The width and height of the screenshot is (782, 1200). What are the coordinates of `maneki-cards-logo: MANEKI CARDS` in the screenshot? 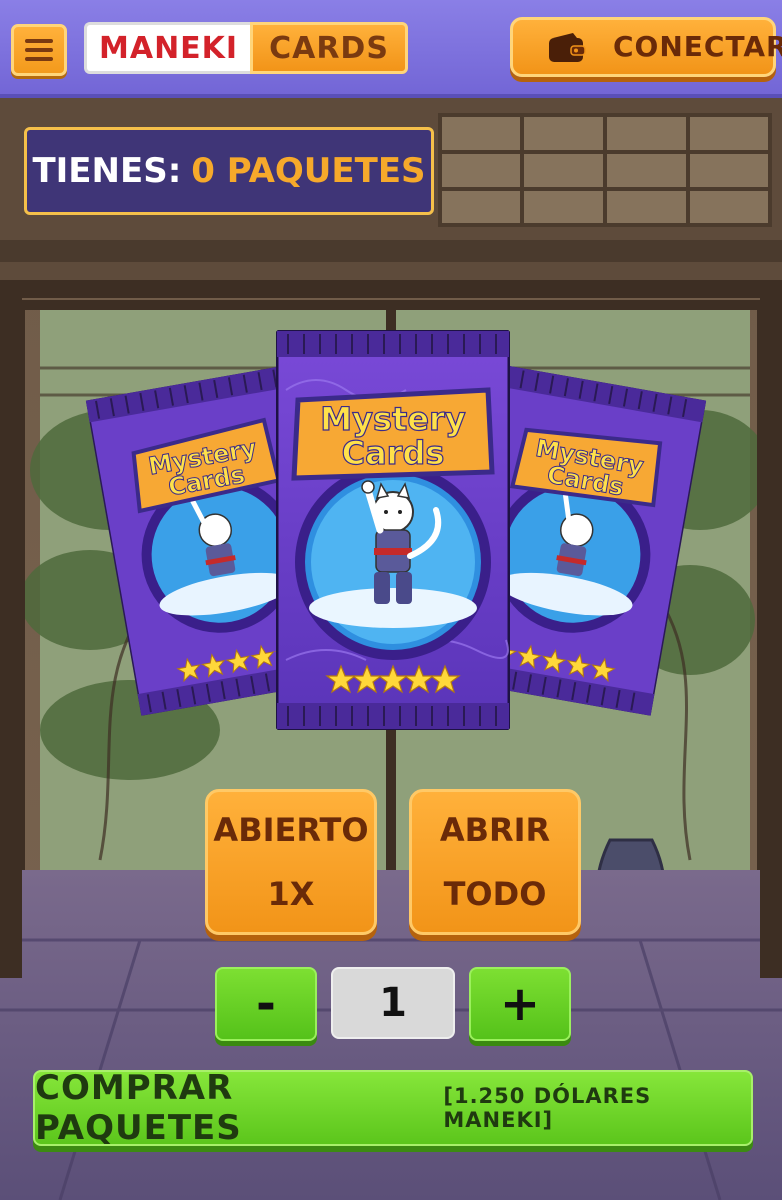 It's located at (246, 48).